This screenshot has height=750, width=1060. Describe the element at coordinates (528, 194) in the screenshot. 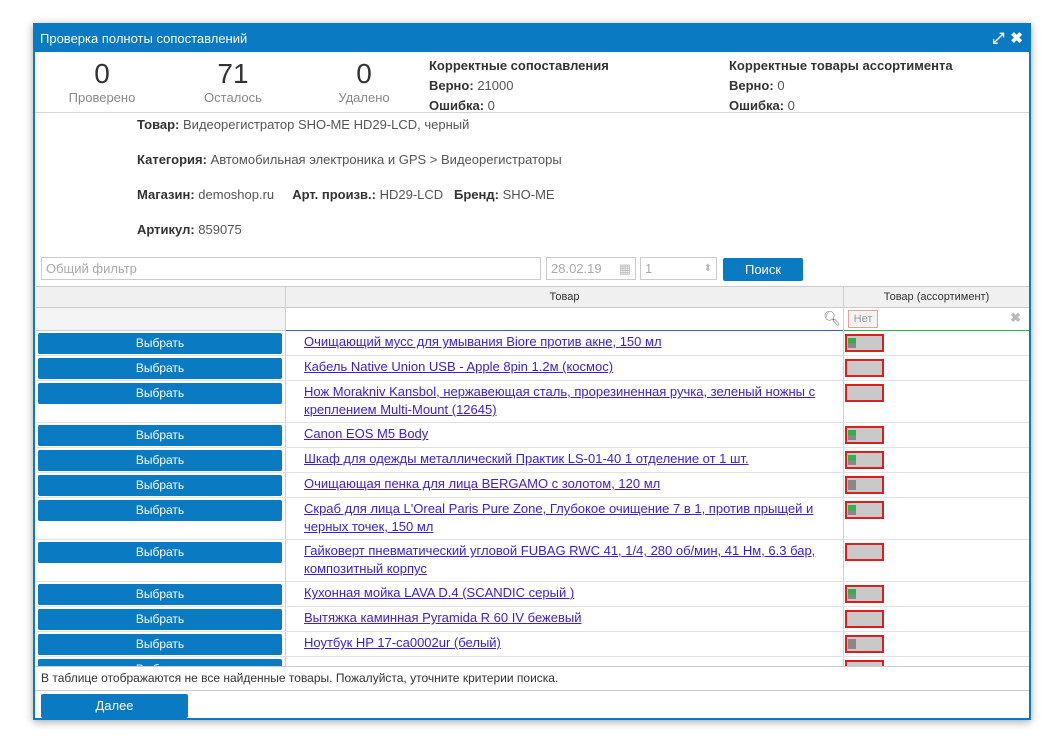

I see `brand-value: SHO-ME` at that location.